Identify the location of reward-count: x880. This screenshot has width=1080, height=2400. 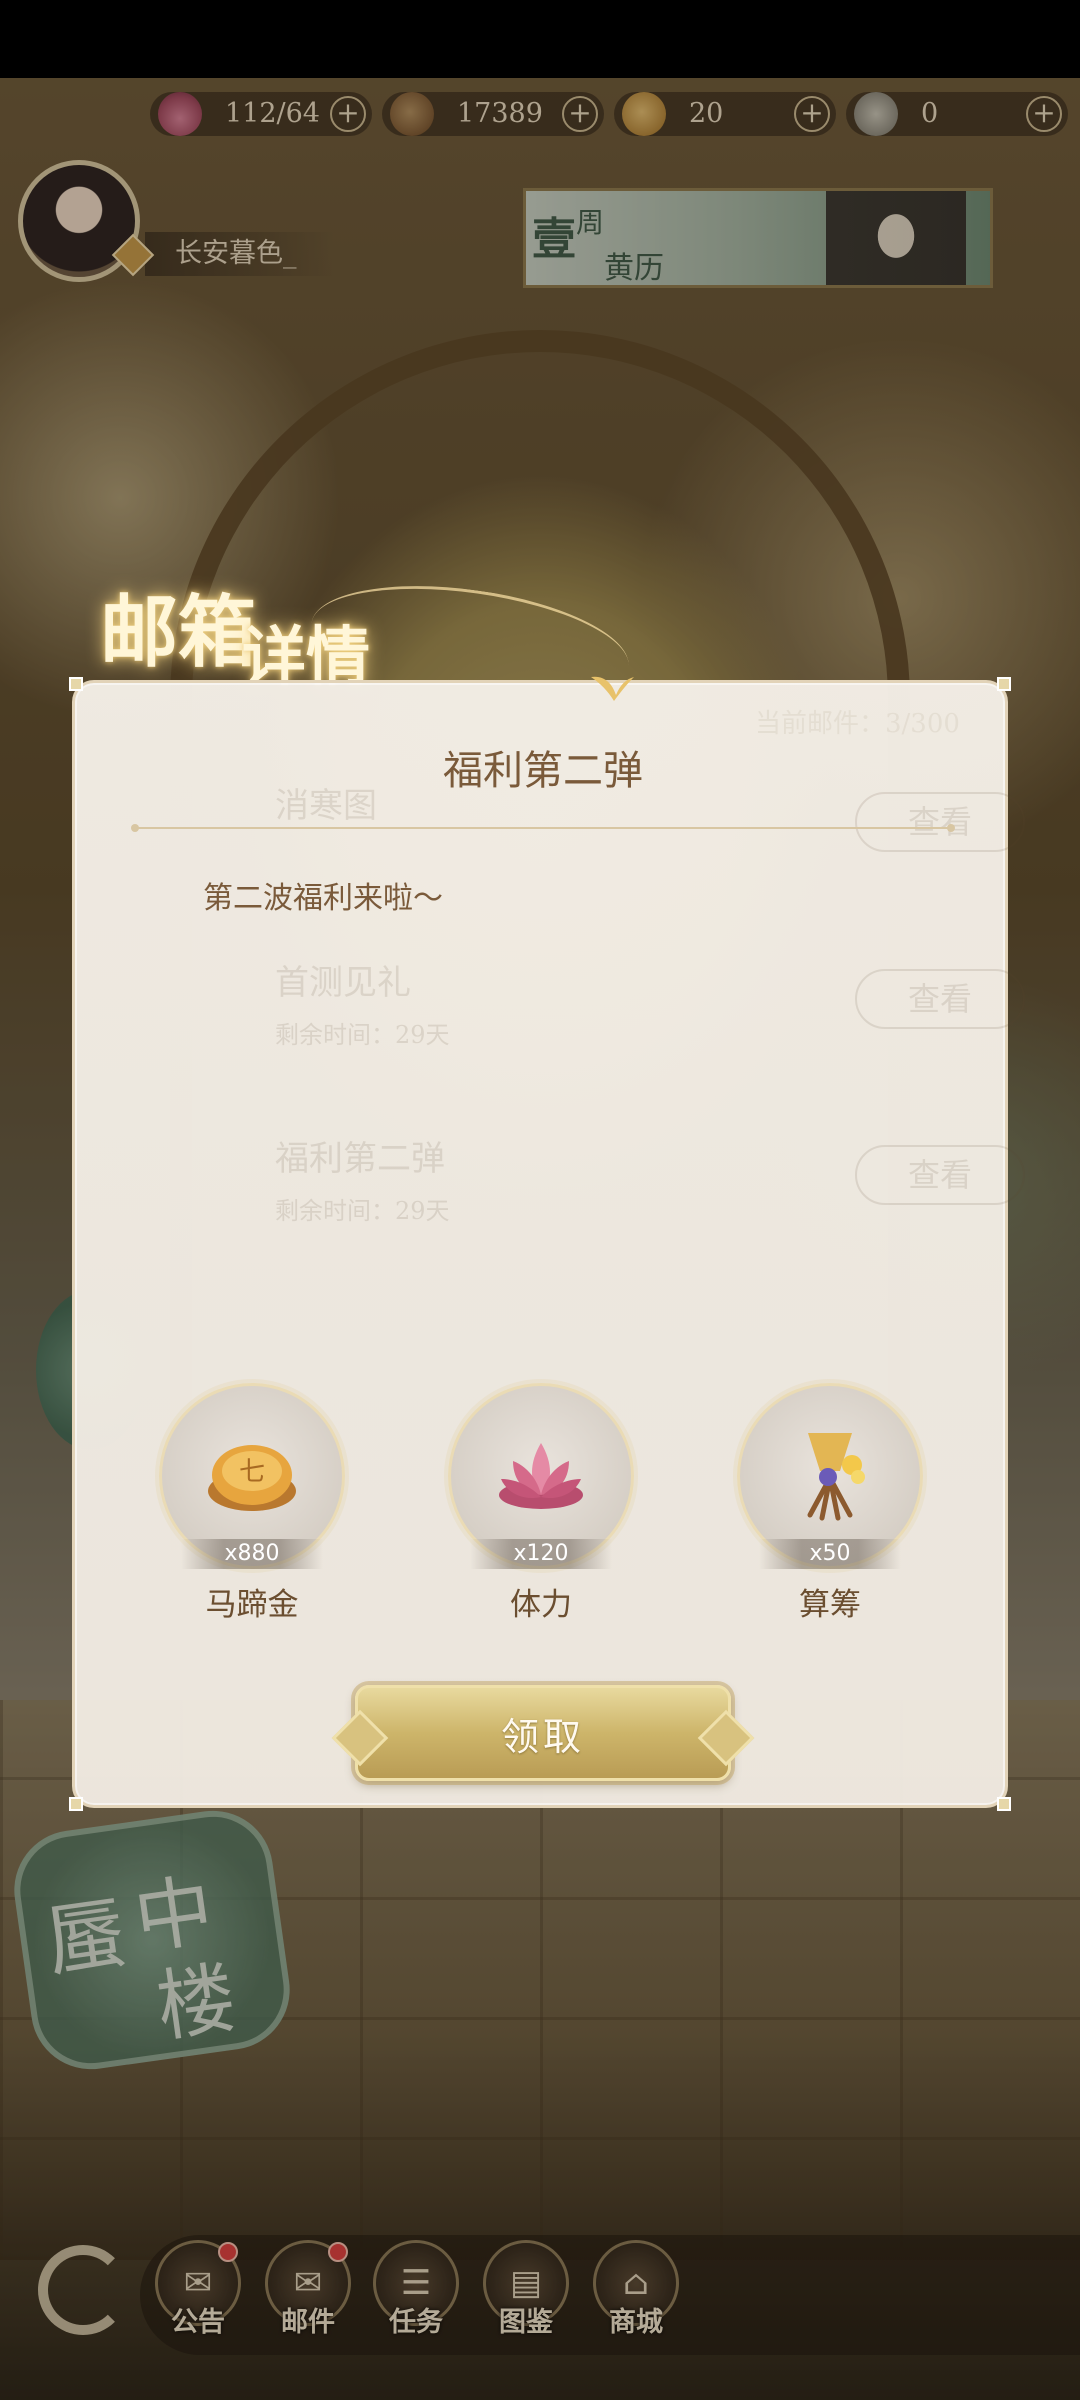
(252, 1554).